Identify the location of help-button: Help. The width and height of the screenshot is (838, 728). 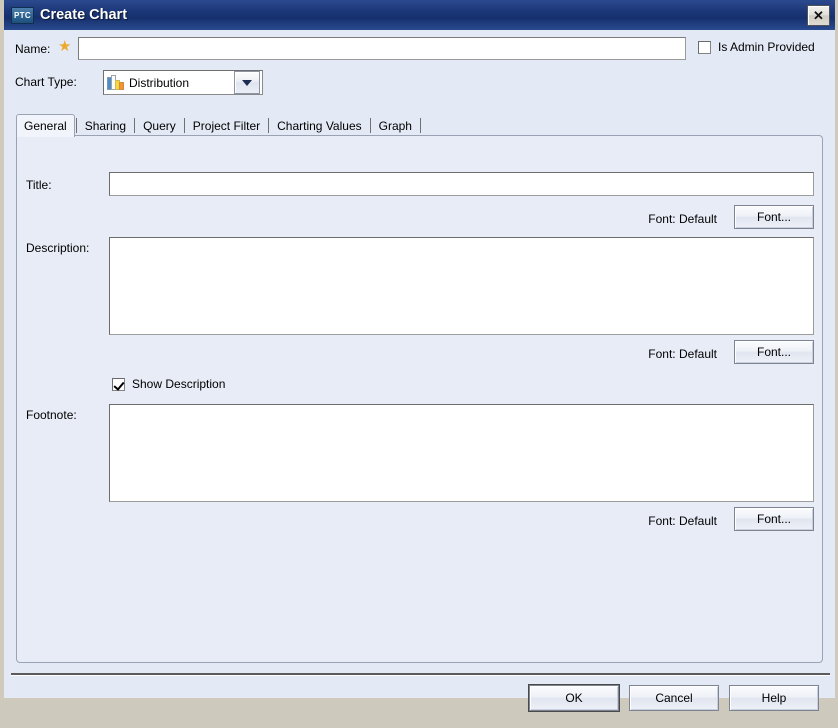
(774, 698).